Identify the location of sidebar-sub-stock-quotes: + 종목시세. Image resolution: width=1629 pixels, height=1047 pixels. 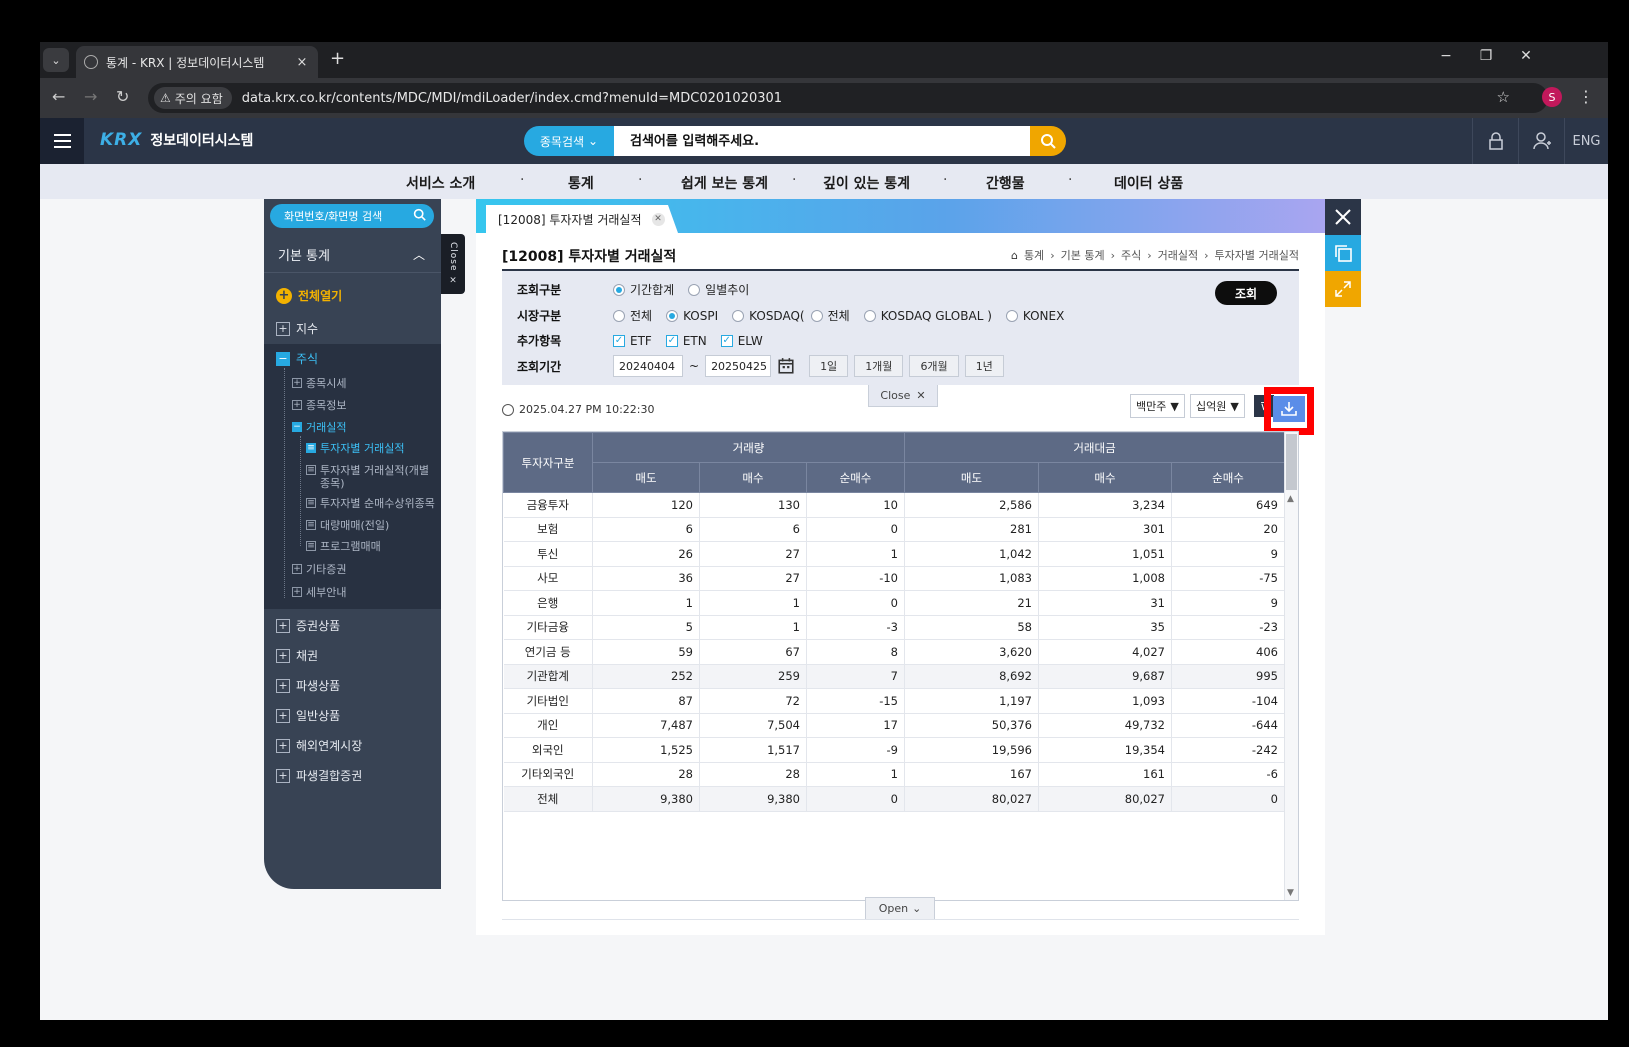
(319, 383).